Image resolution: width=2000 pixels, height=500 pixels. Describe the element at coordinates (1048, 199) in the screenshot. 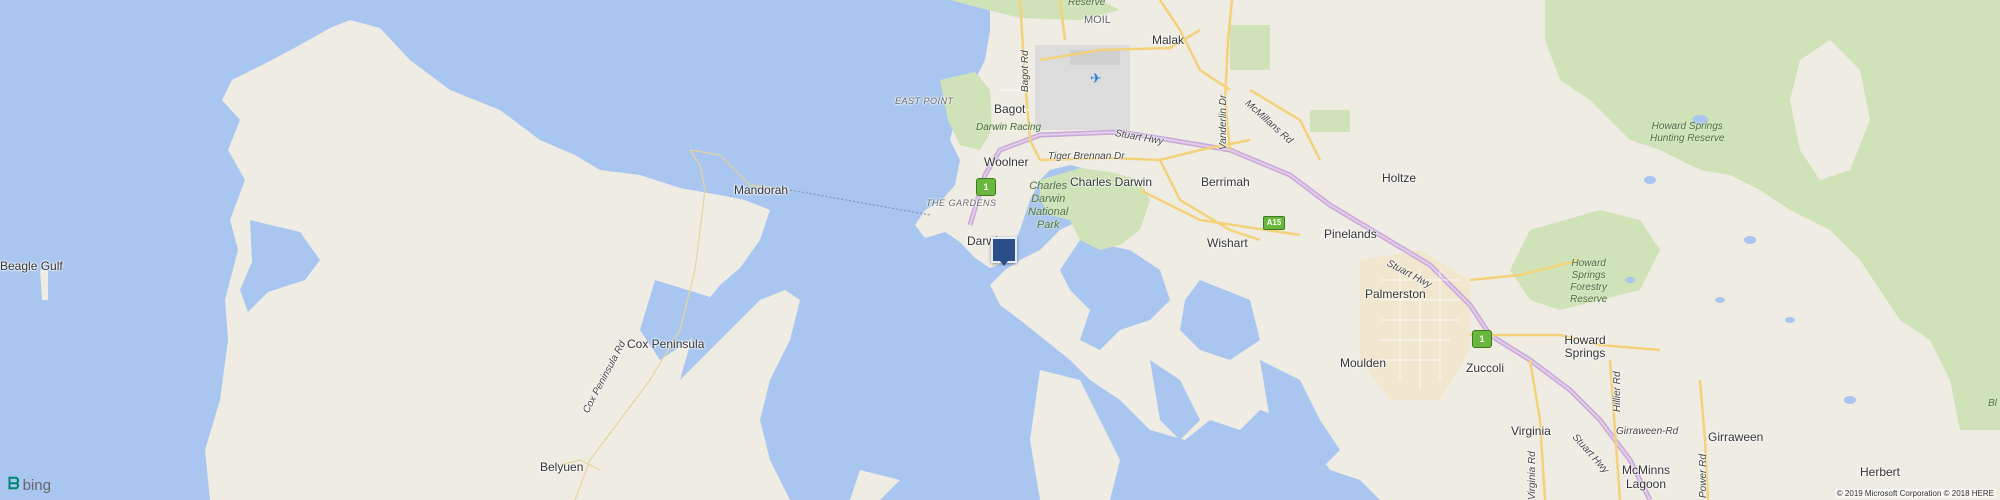

I see `label-np-line-2: Darwin` at that location.